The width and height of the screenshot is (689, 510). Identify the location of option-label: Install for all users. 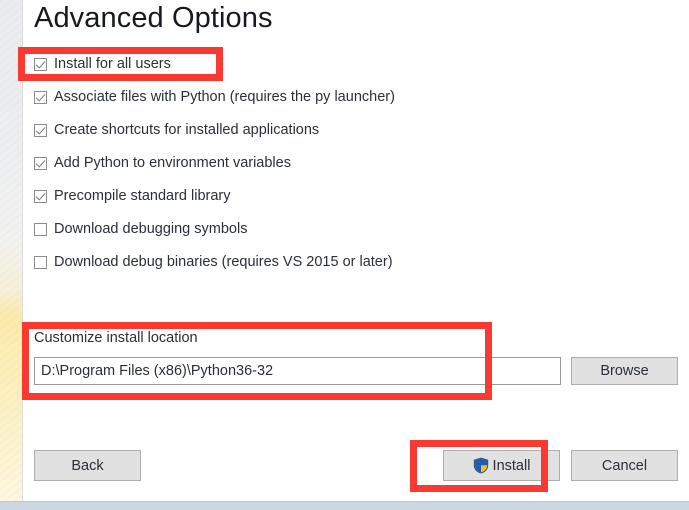
(112, 64).